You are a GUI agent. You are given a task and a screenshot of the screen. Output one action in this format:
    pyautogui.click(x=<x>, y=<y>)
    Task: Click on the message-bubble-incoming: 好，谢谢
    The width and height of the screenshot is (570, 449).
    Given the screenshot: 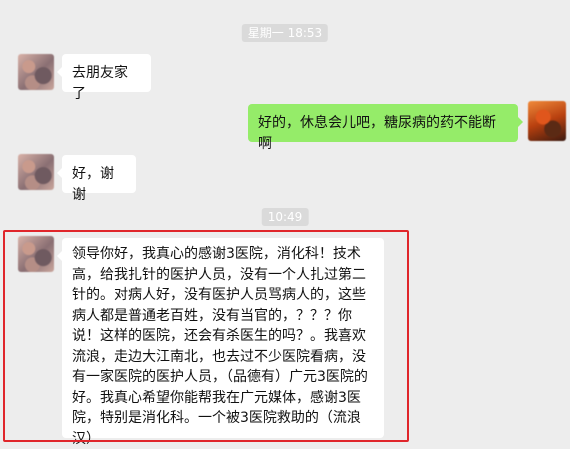 What is the action you would take?
    pyautogui.click(x=96, y=179)
    